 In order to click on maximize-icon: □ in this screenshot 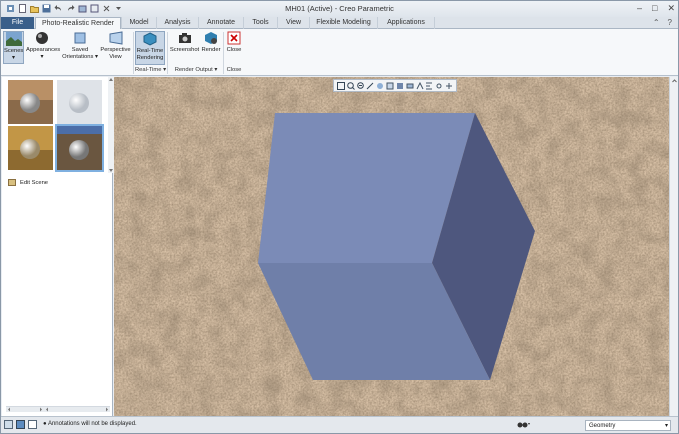, I will do `click(654, 8)`.